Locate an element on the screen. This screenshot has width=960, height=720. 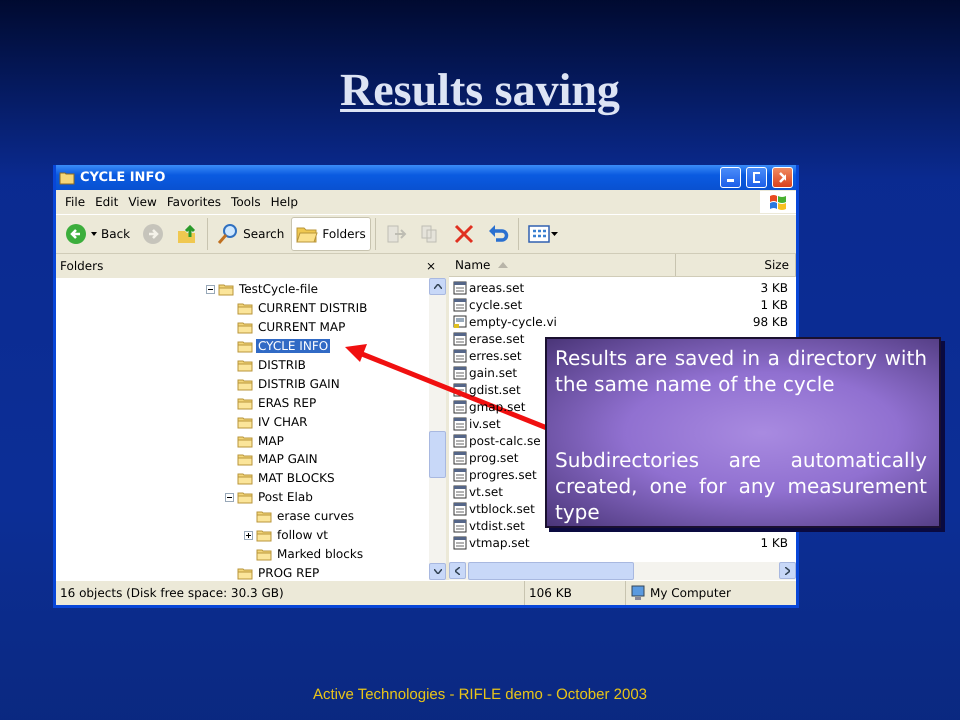
menu-item: File is located at coordinates (75, 202).